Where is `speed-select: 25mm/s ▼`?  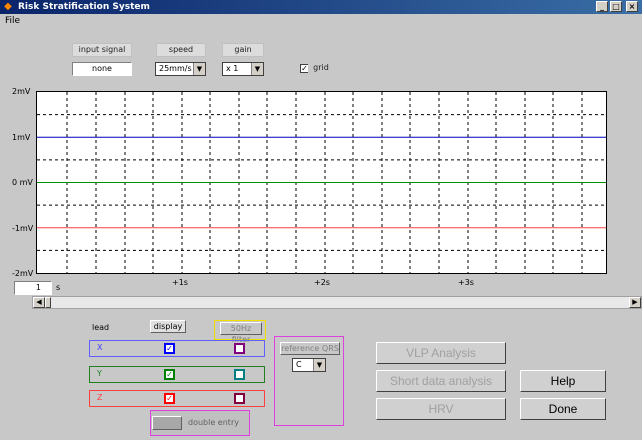
speed-select: 25mm/s ▼ is located at coordinates (180, 69).